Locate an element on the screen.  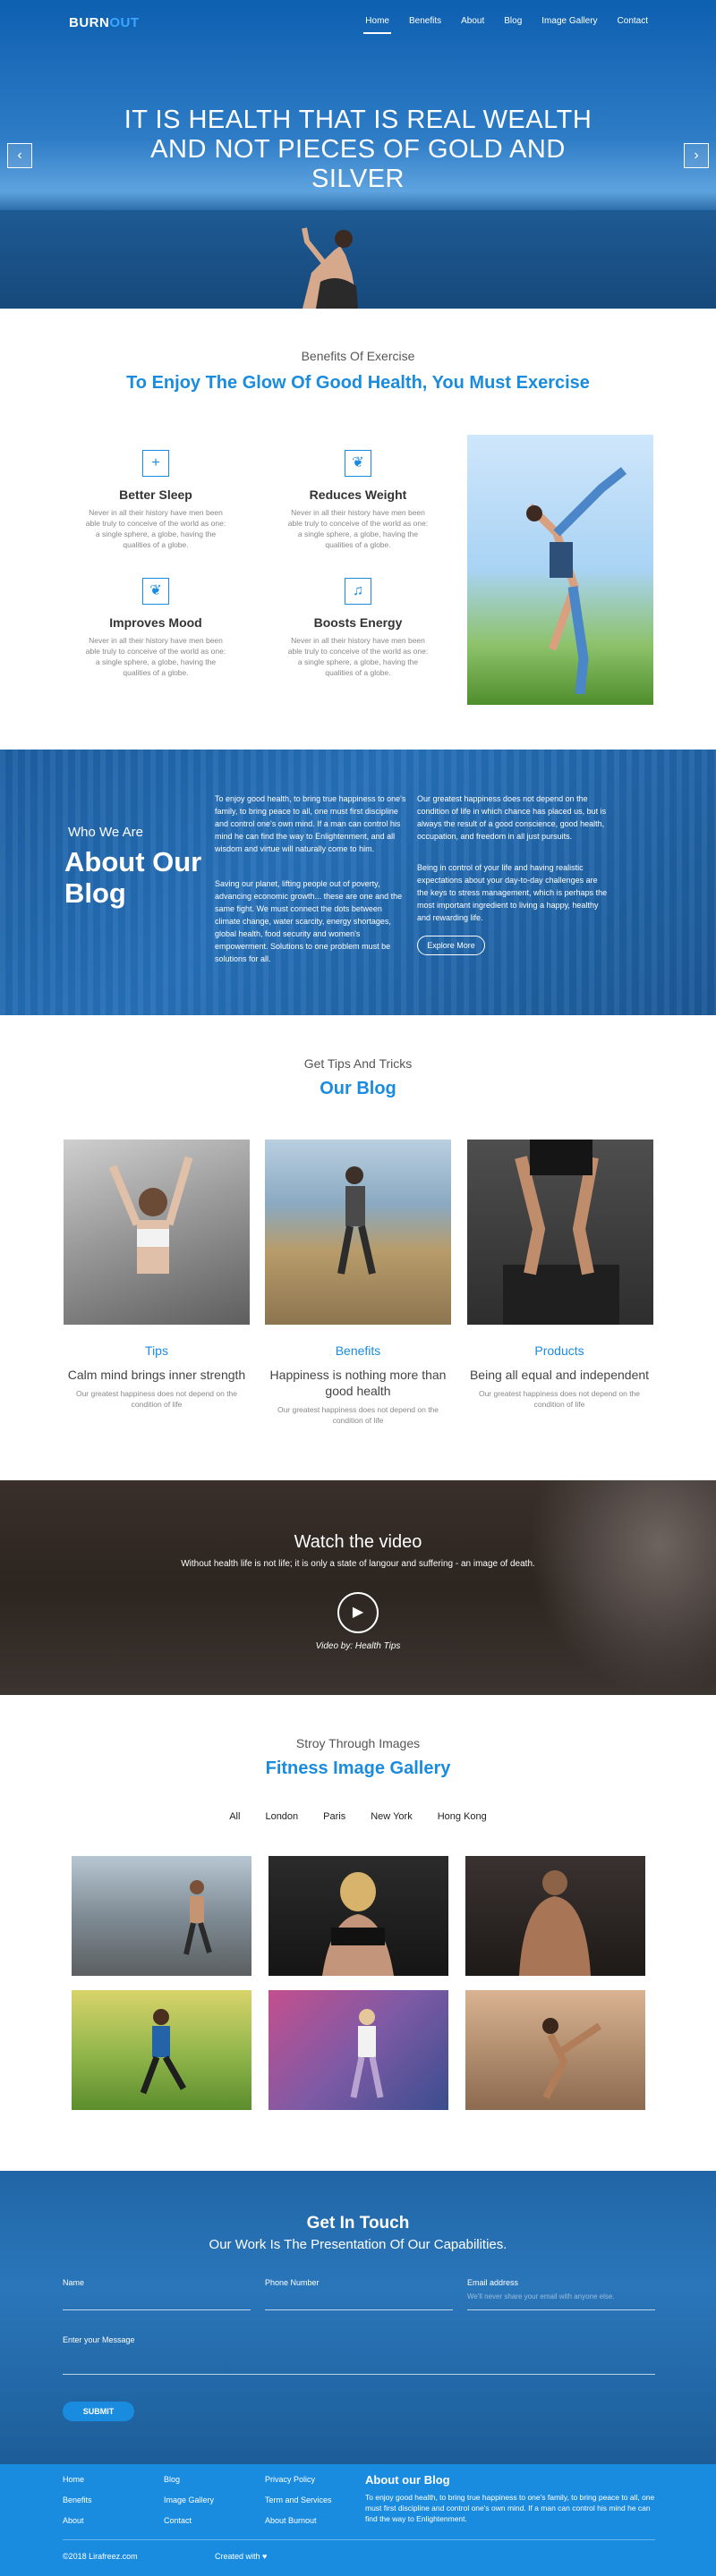
gallery-image-runner-field is located at coordinates (161, 2050).